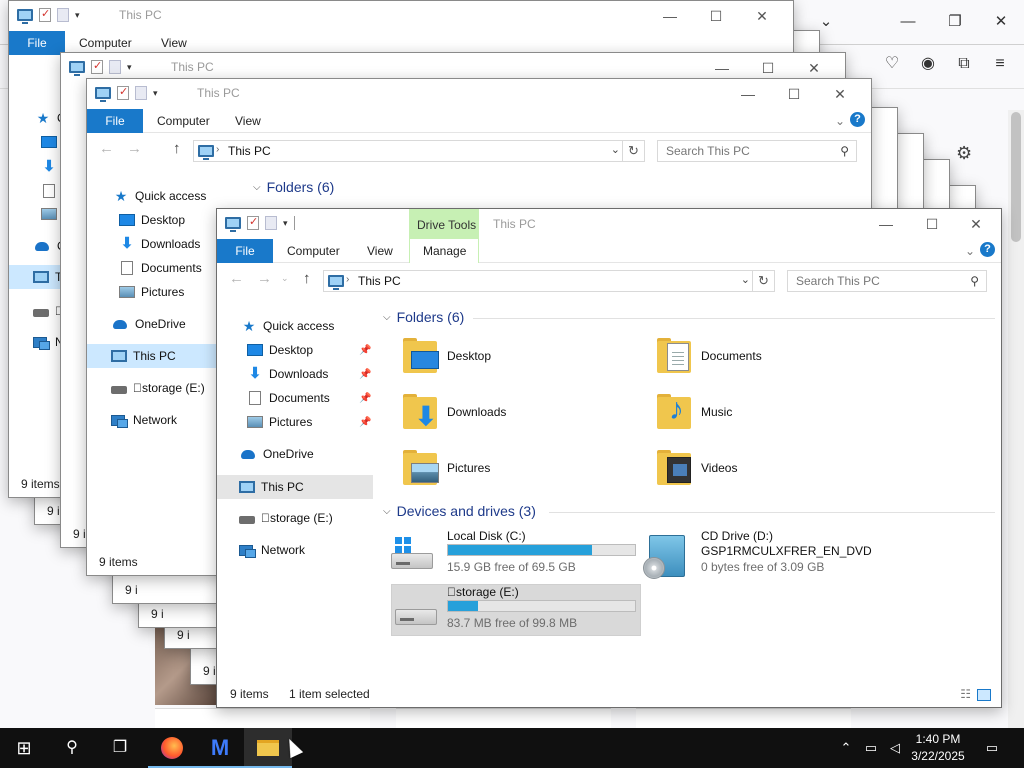  What do you see at coordinates (964, 153) in the screenshot?
I see `gear-icon: ⚙` at bounding box center [964, 153].